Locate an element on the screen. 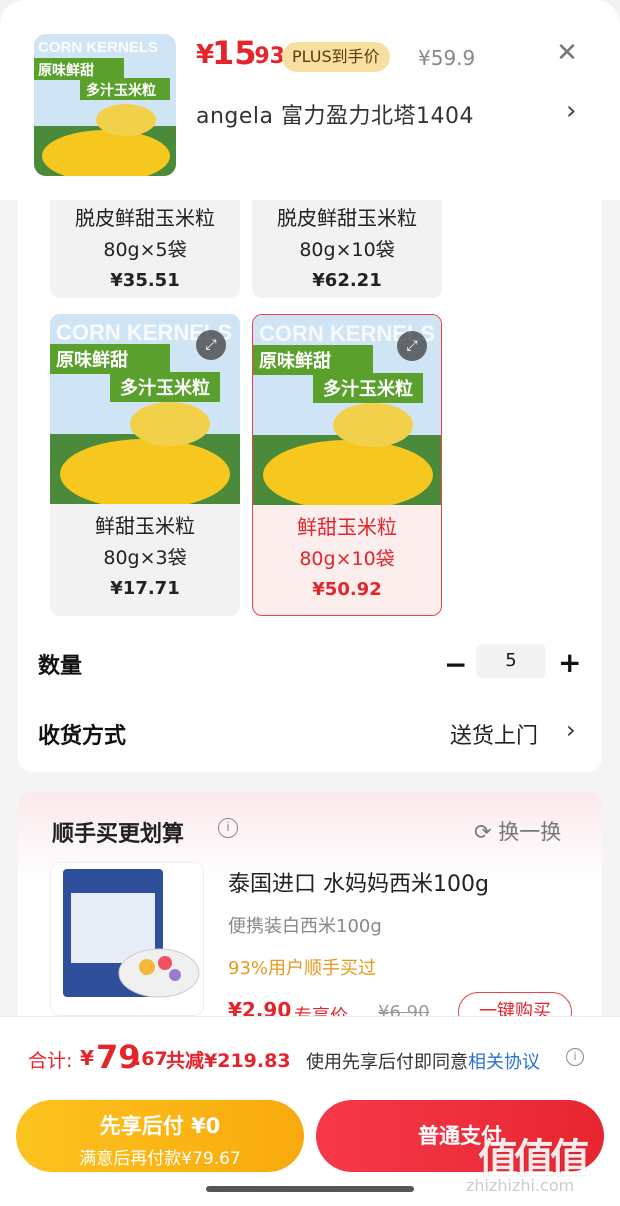 The height and width of the screenshot is (1206, 620). recommend-percent: 93%用户顺手买过 is located at coordinates (302, 968).